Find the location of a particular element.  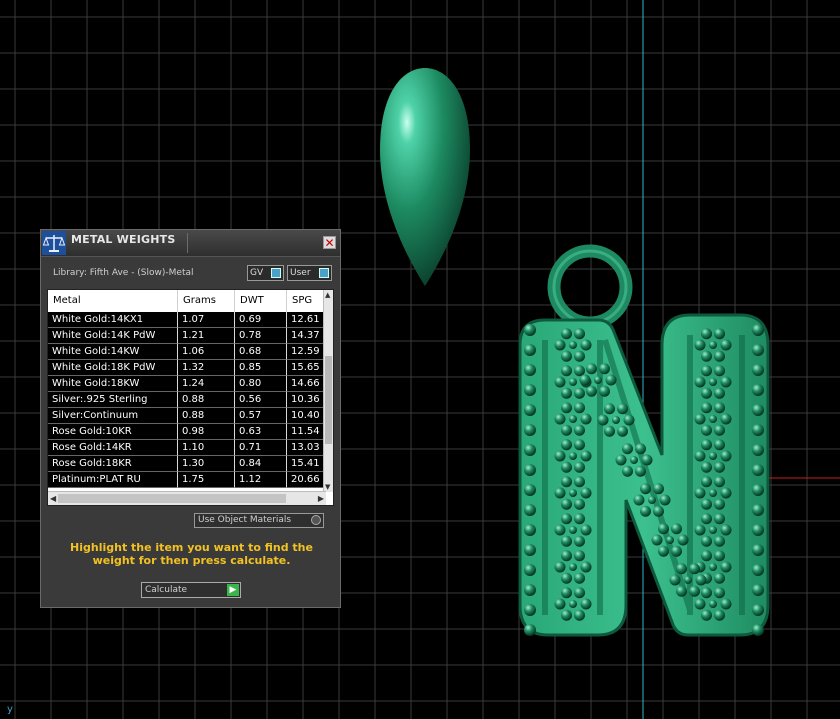

cell-spg: 14.66 is located at coordinates (306, 384).